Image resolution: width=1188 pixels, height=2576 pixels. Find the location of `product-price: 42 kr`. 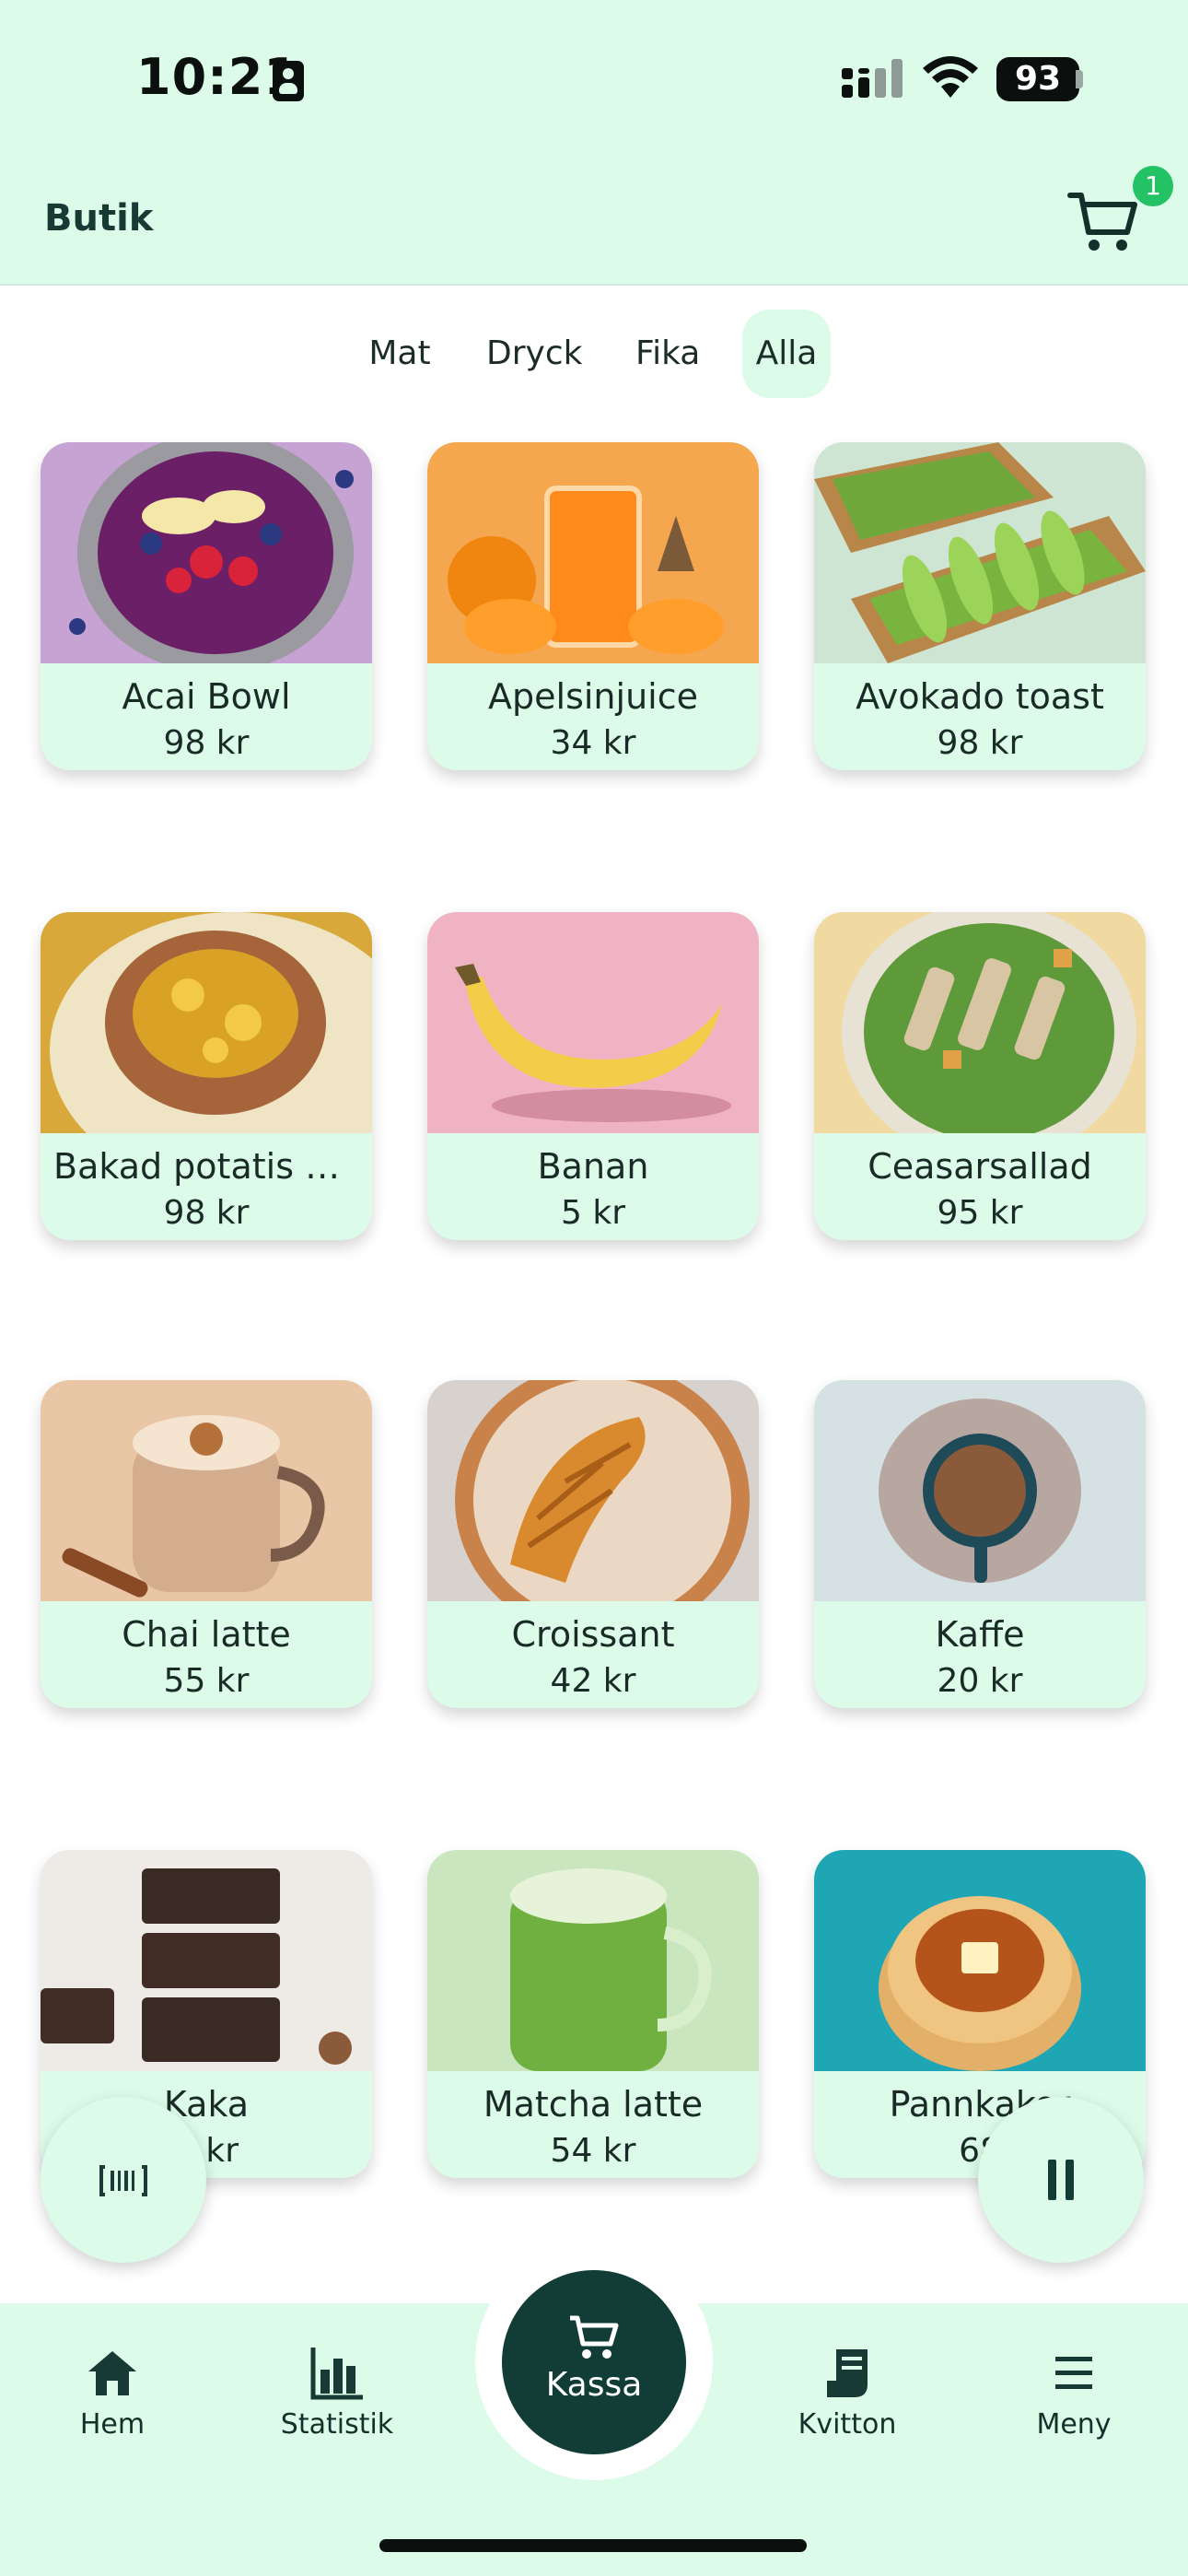

product-price: 42 kr is located at coordinates (593, 1681).